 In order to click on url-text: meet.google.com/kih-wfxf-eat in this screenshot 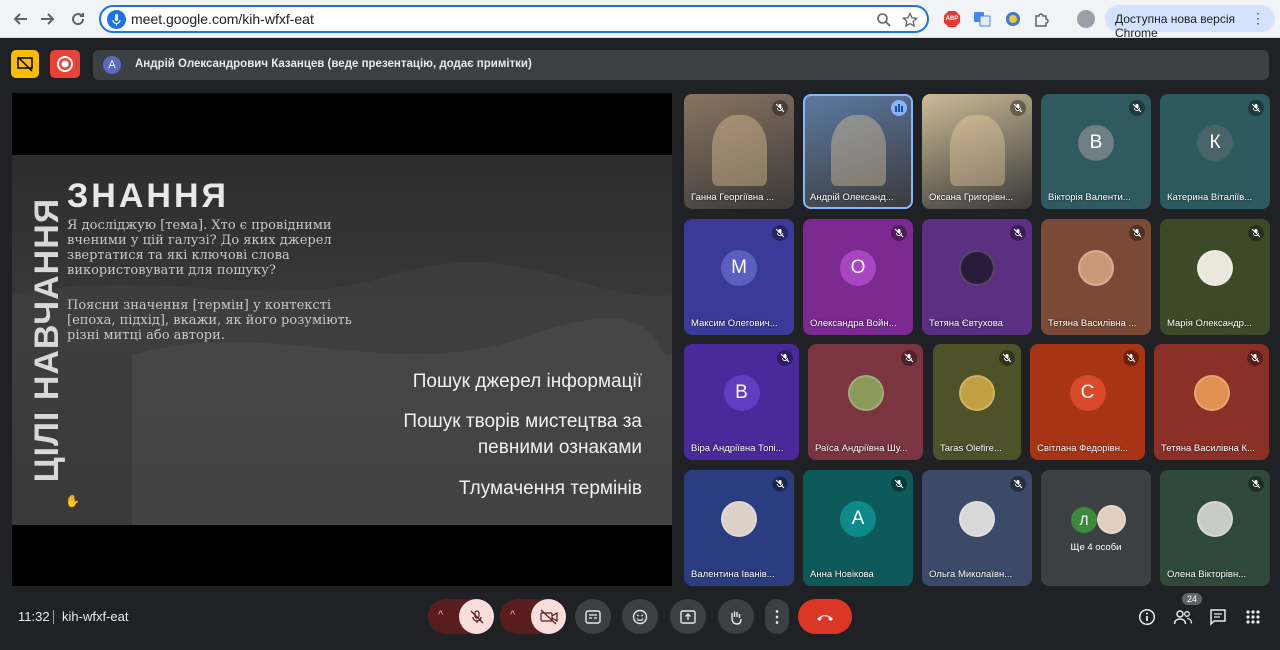, I will do `click(222, 19)`.